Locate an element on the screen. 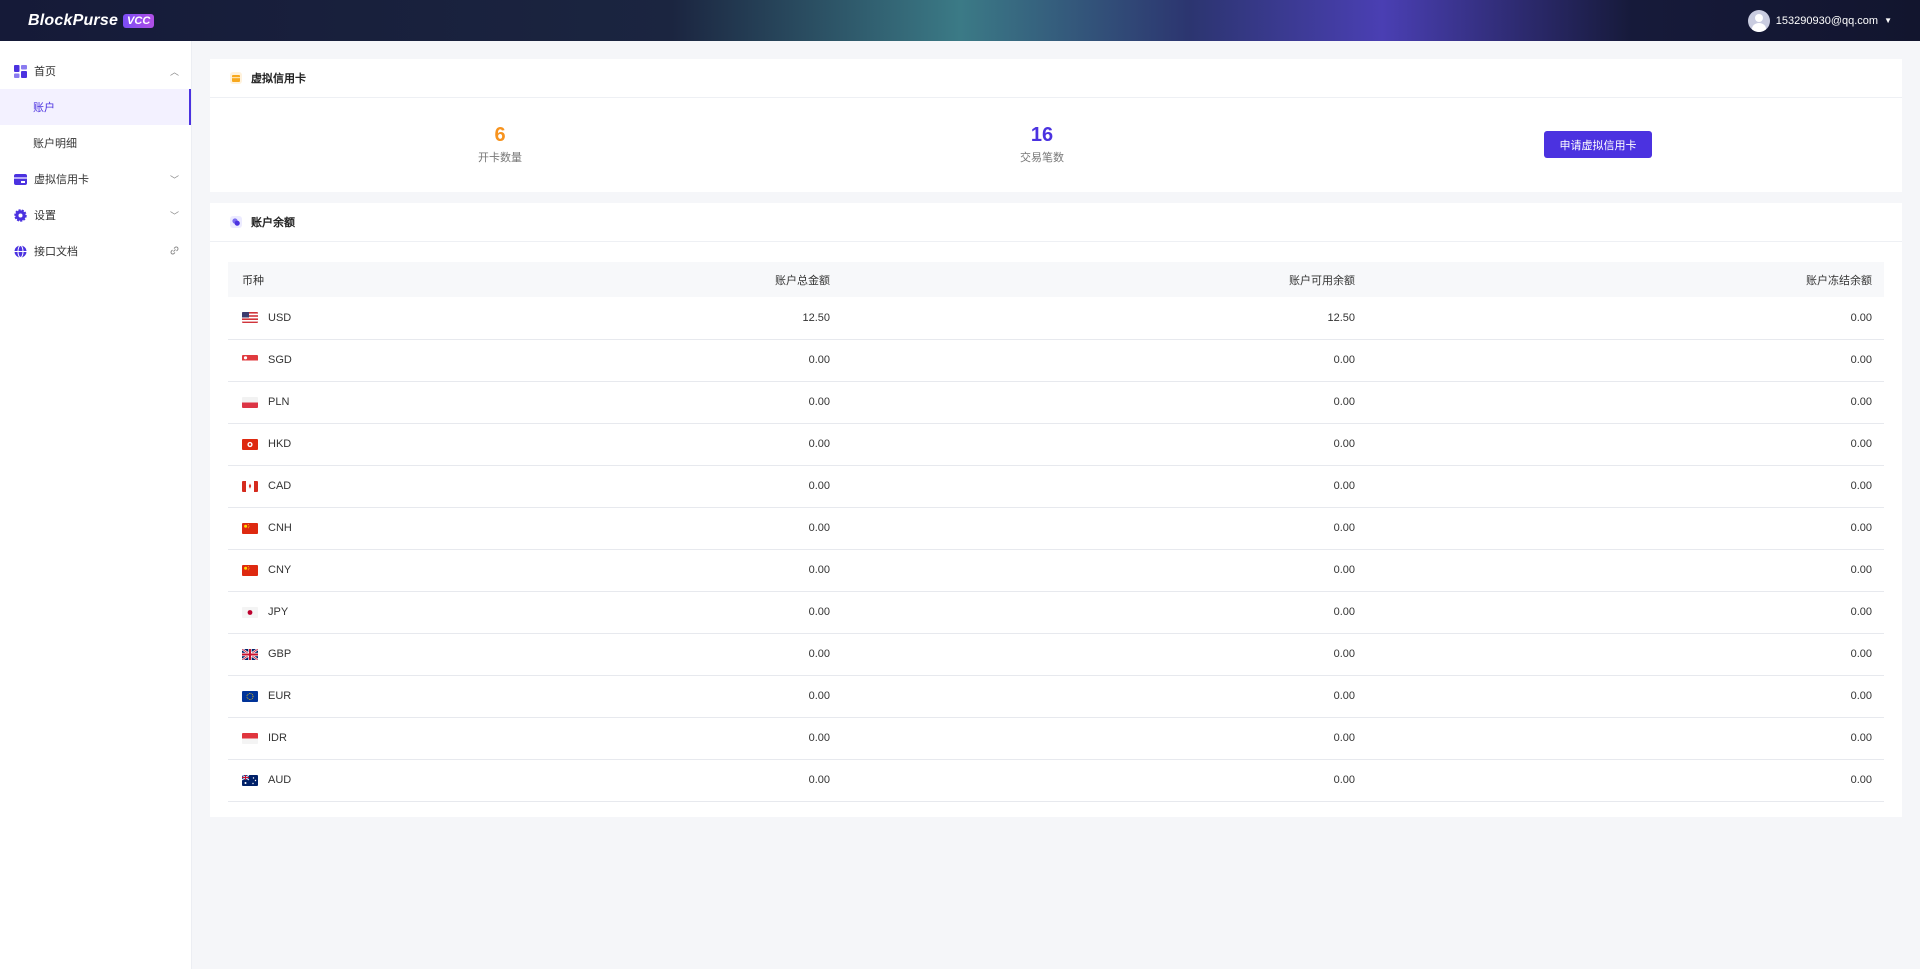 The height and width of the screenshot is (969, 1920). currency-code: SGD is located at coordinates (280, 360).